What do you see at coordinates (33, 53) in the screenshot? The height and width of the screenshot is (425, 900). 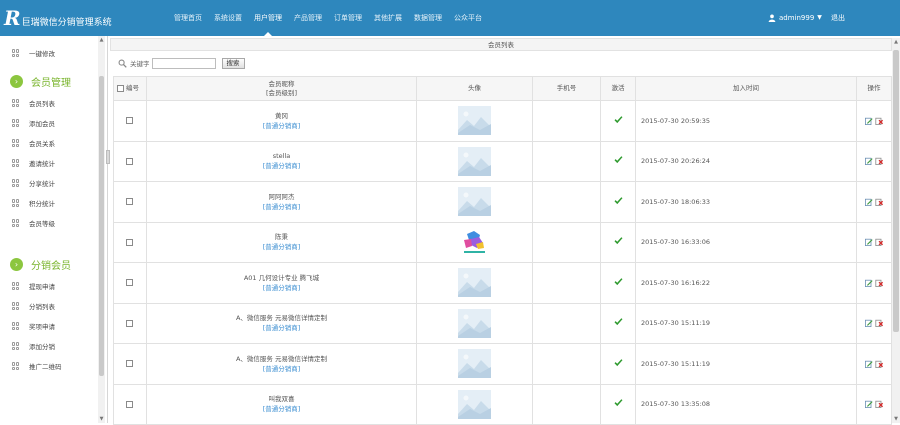 I see `sidebar-item-quick-edit: 一键修改` at bounding box center [33, 53].